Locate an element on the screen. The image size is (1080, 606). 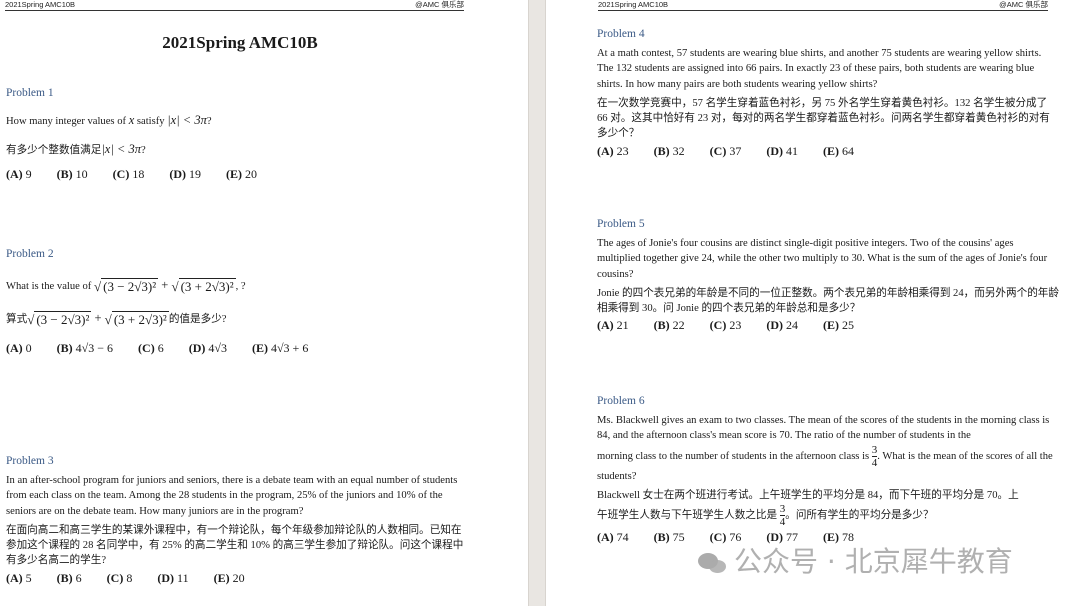
problem-title: Problem 2 is located at coordinates (30, 254).